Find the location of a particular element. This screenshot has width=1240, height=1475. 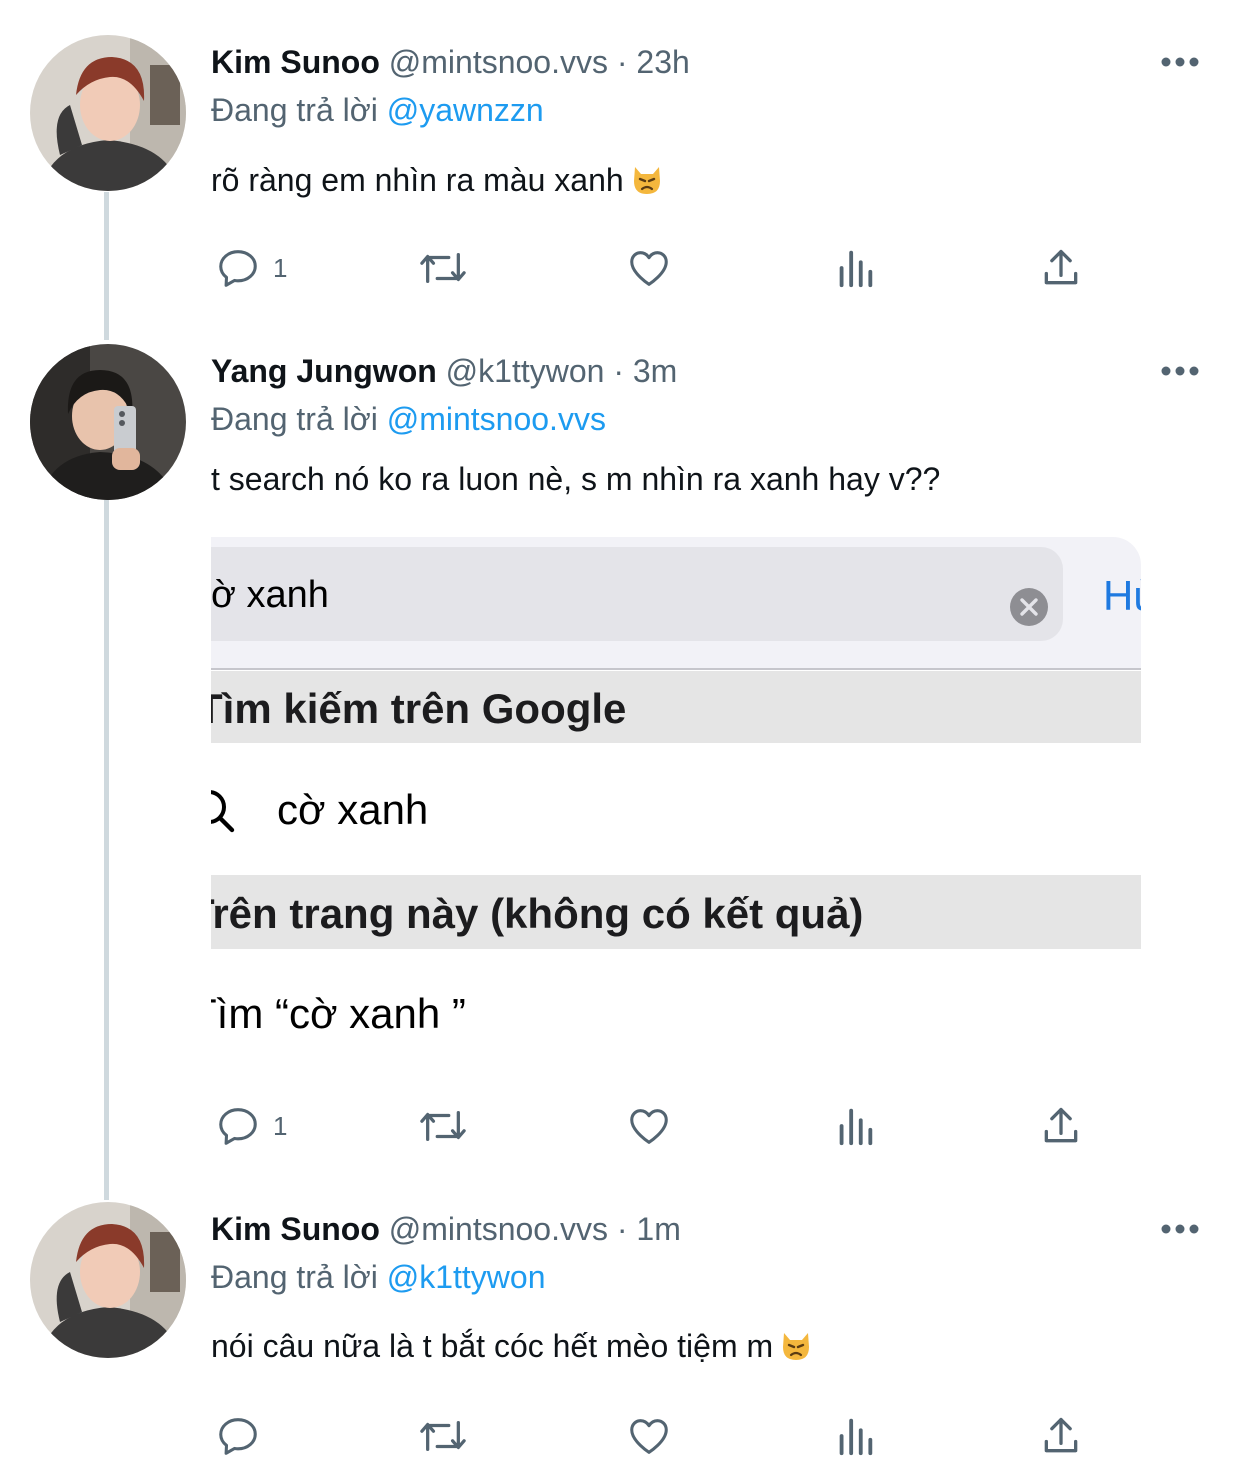

clear-icon is located at coordinates (1029, 607).